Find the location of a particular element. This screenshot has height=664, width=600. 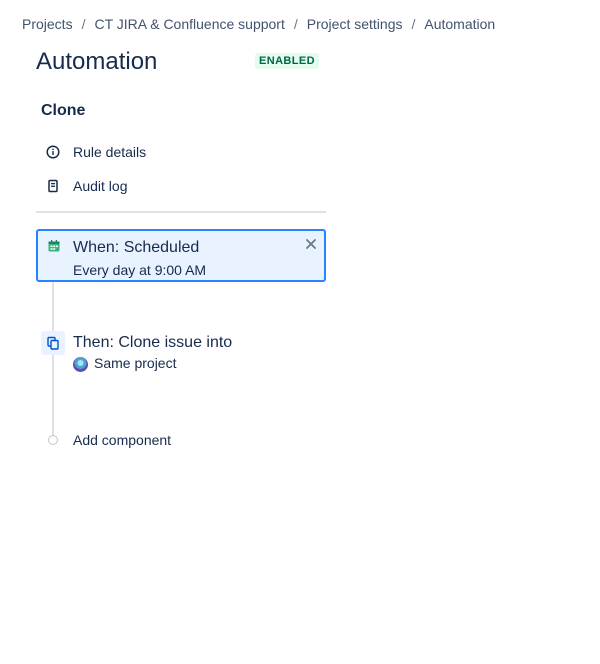

copy-icon is located at coordinates (53, 343).